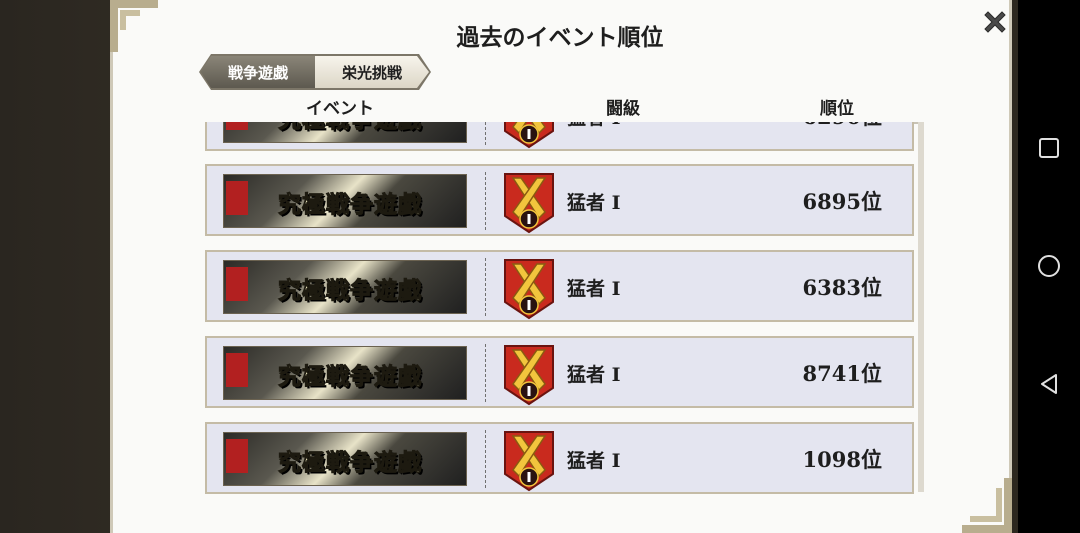 Image resolution: width=1080 pixels, height=533 pixels. I want to click on dialog-title: 過去のイベント順位, so click(560, 38).